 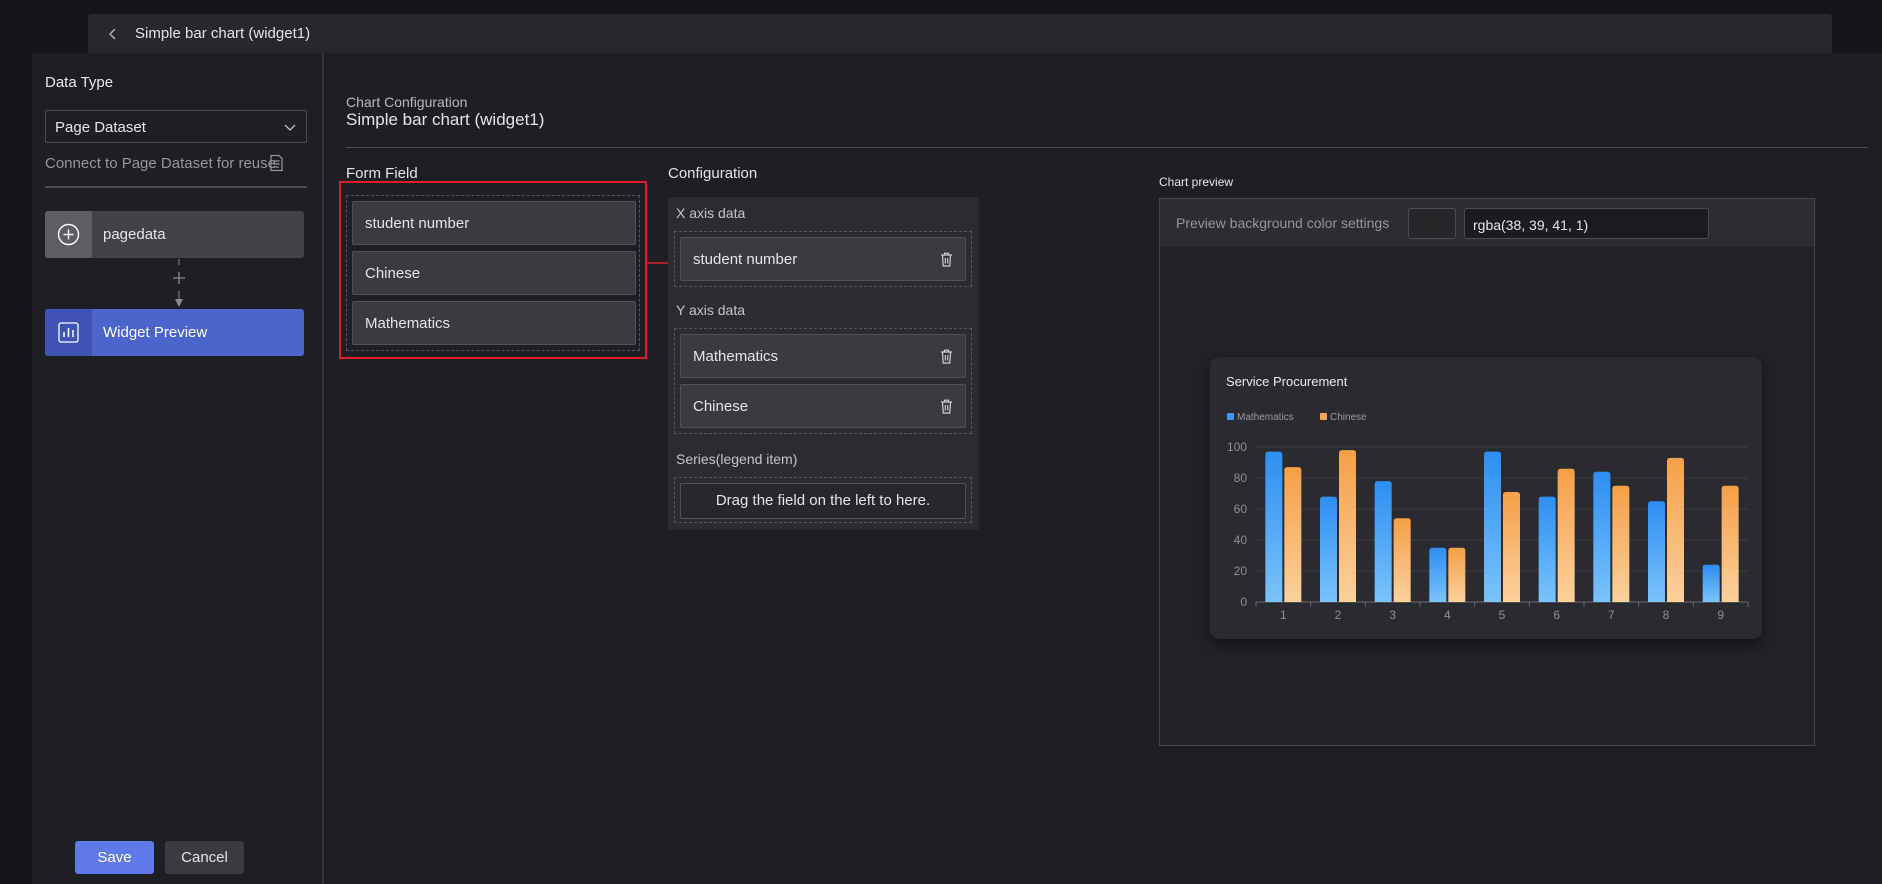 What do you see at coordinates (1720, 615) in the screenshot?
I see `x-tick-label: 9` at bounding box center [1720, 615].